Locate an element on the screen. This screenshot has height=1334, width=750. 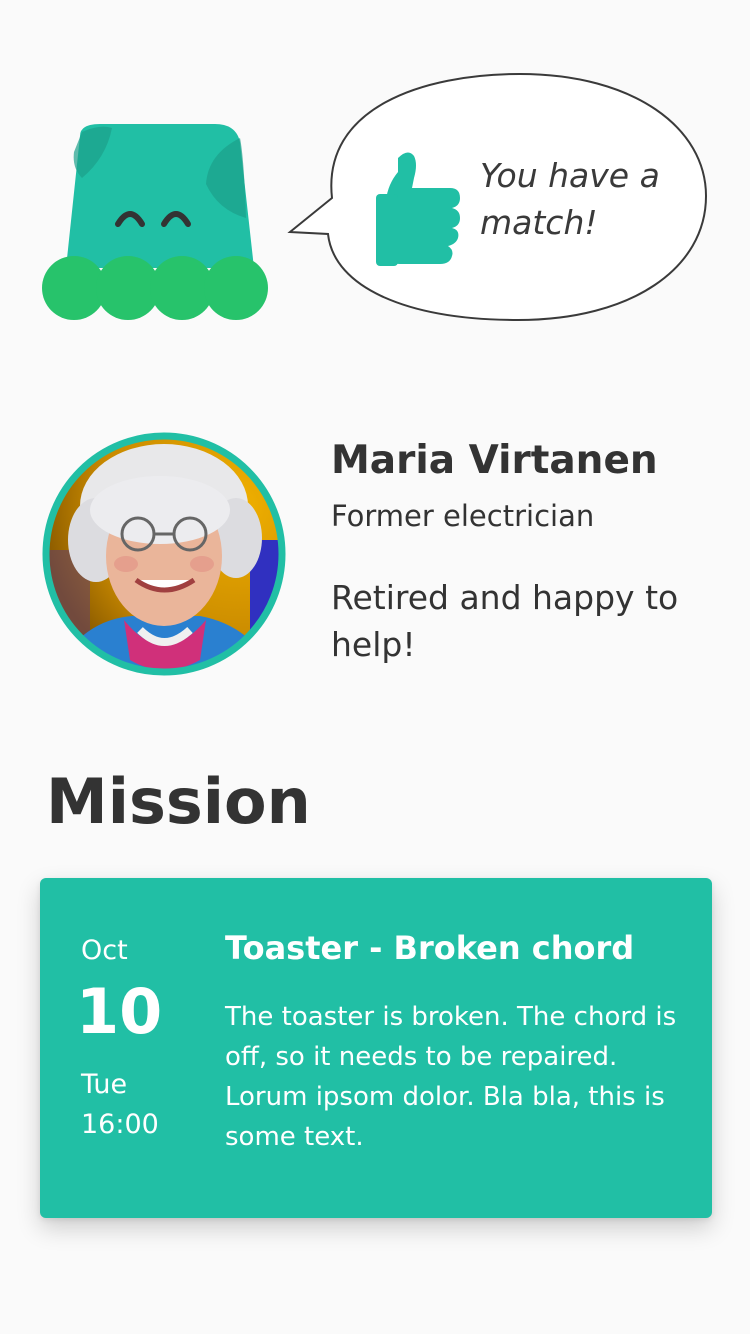
mission-weekday: Tue is located at coordinates (104, 1084).